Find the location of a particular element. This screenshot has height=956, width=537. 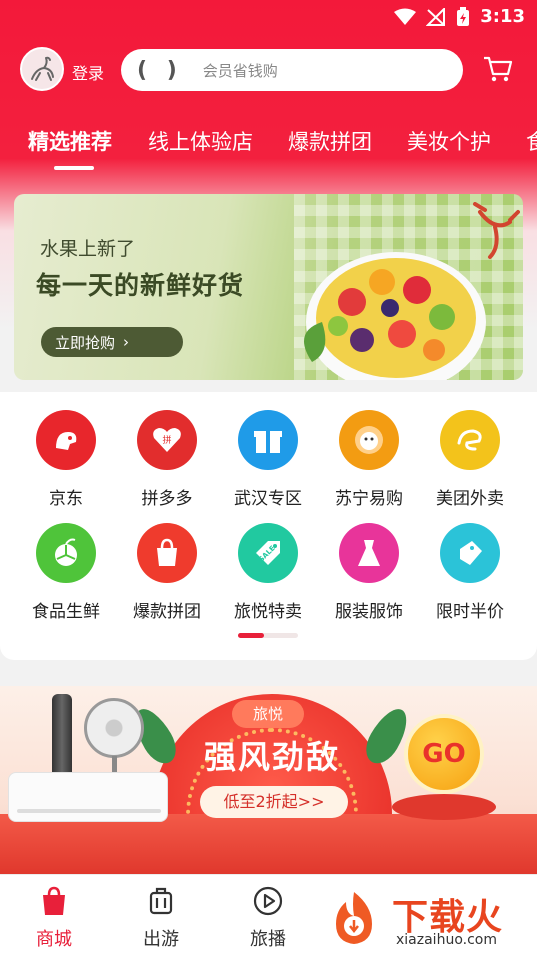

fruit-bowl-image is located at coordinates (395, 316).